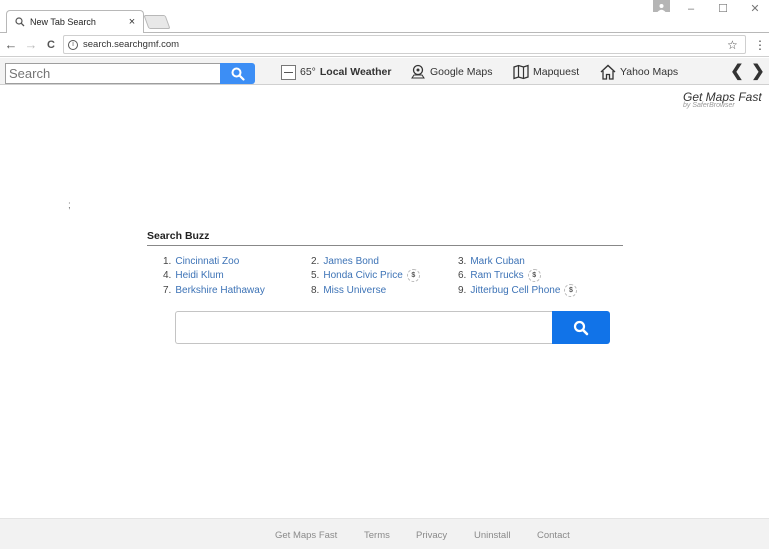 The image size is (769, 549). What do you see at coordinates (178, 236) in the screenshot?
I see `search-buzz-title: Search Buzz` at bounding box center [178, 236].